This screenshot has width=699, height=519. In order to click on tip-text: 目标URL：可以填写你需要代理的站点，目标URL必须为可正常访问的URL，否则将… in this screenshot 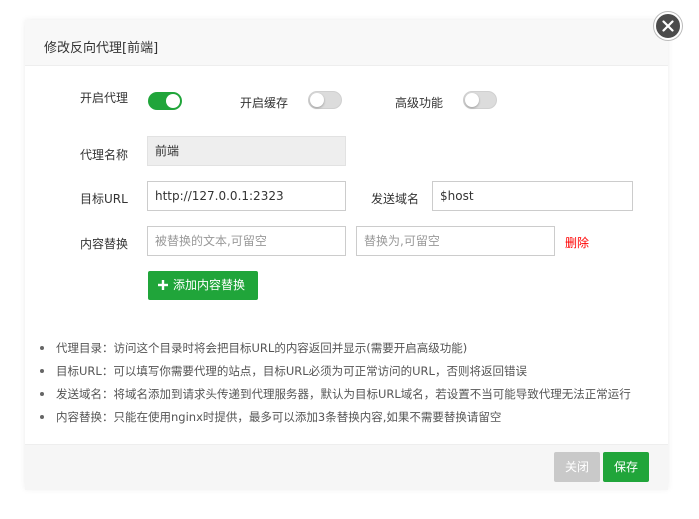, I will do `click(291, 371)`.